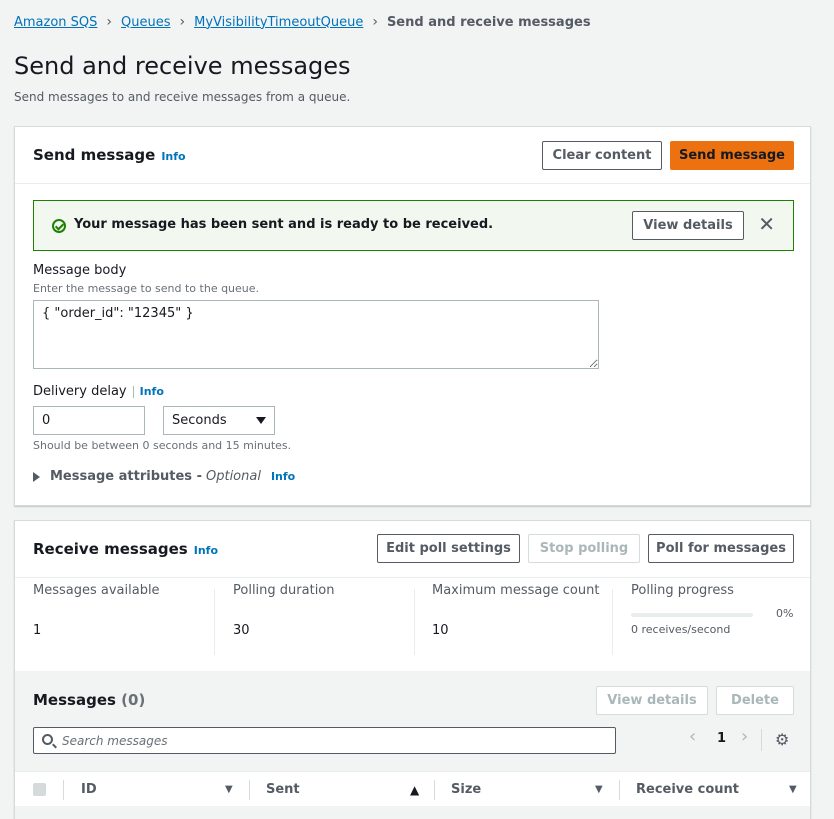  What do you see at coordinates (332, 740) in the screenshot?
I see `search-messages-input` at bounding box center [332, 740].